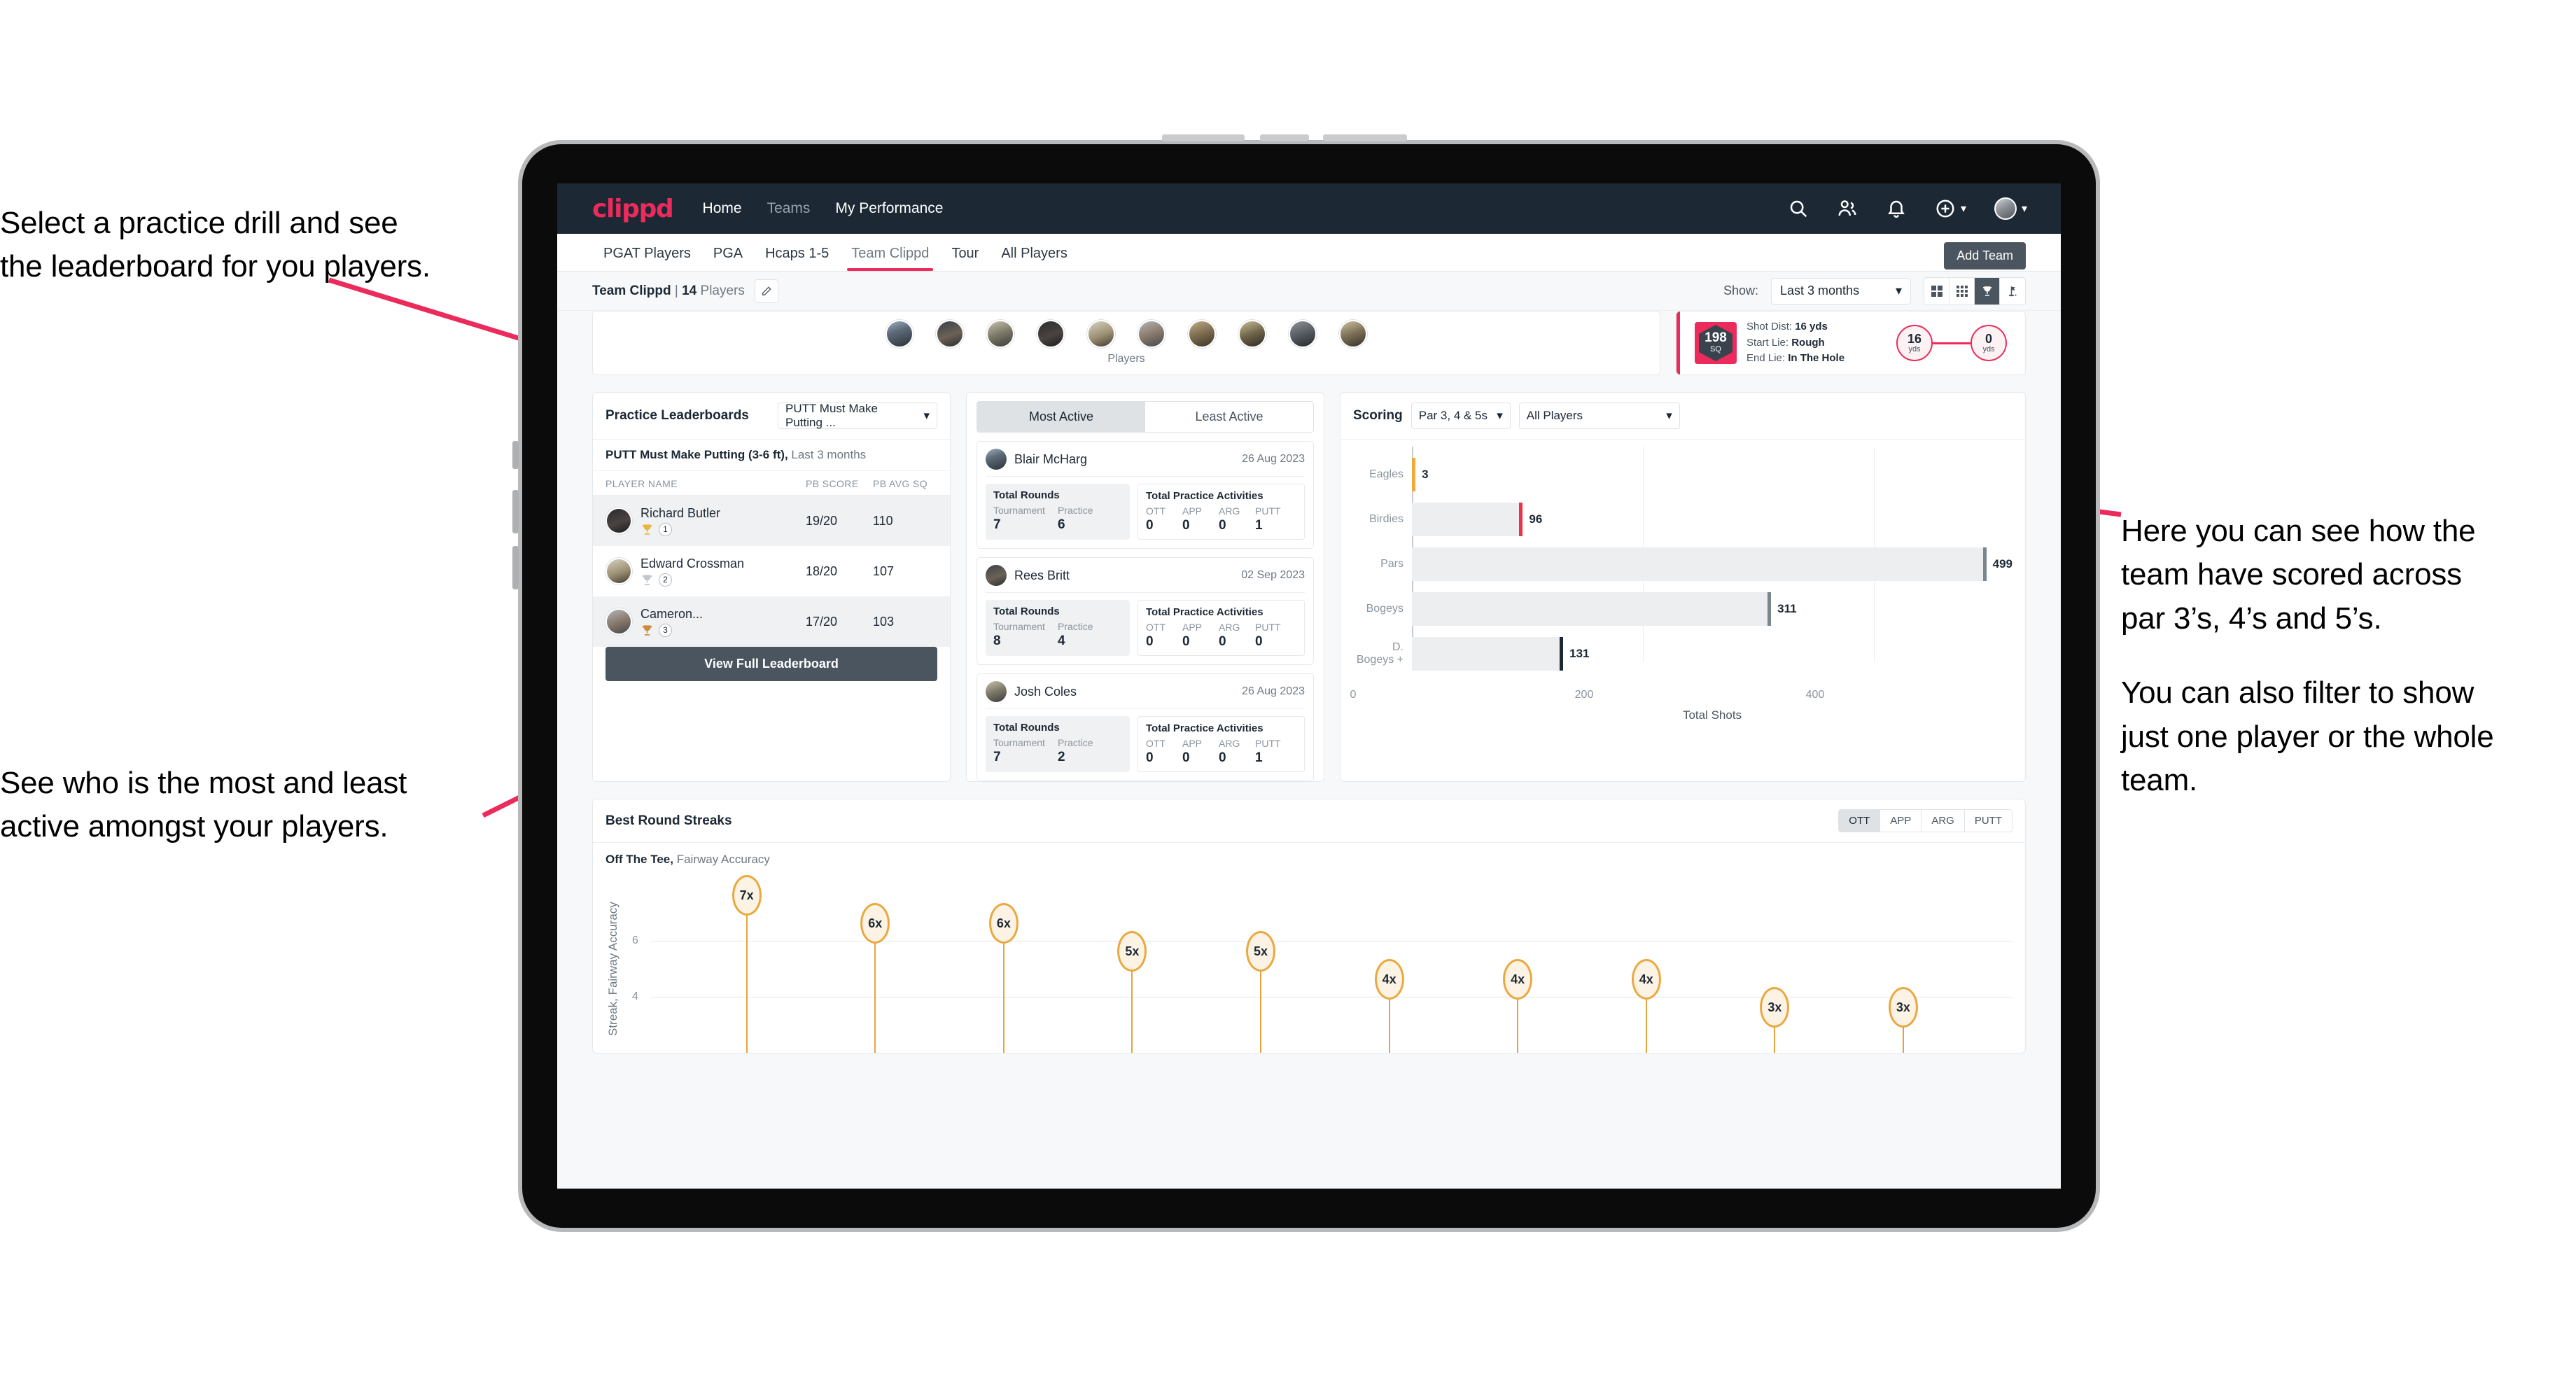  What do you see at coordinates (889, 208) in the screenshot?
I see `nav-link-my-performance: My Performance` at bounding box center [889, 208].